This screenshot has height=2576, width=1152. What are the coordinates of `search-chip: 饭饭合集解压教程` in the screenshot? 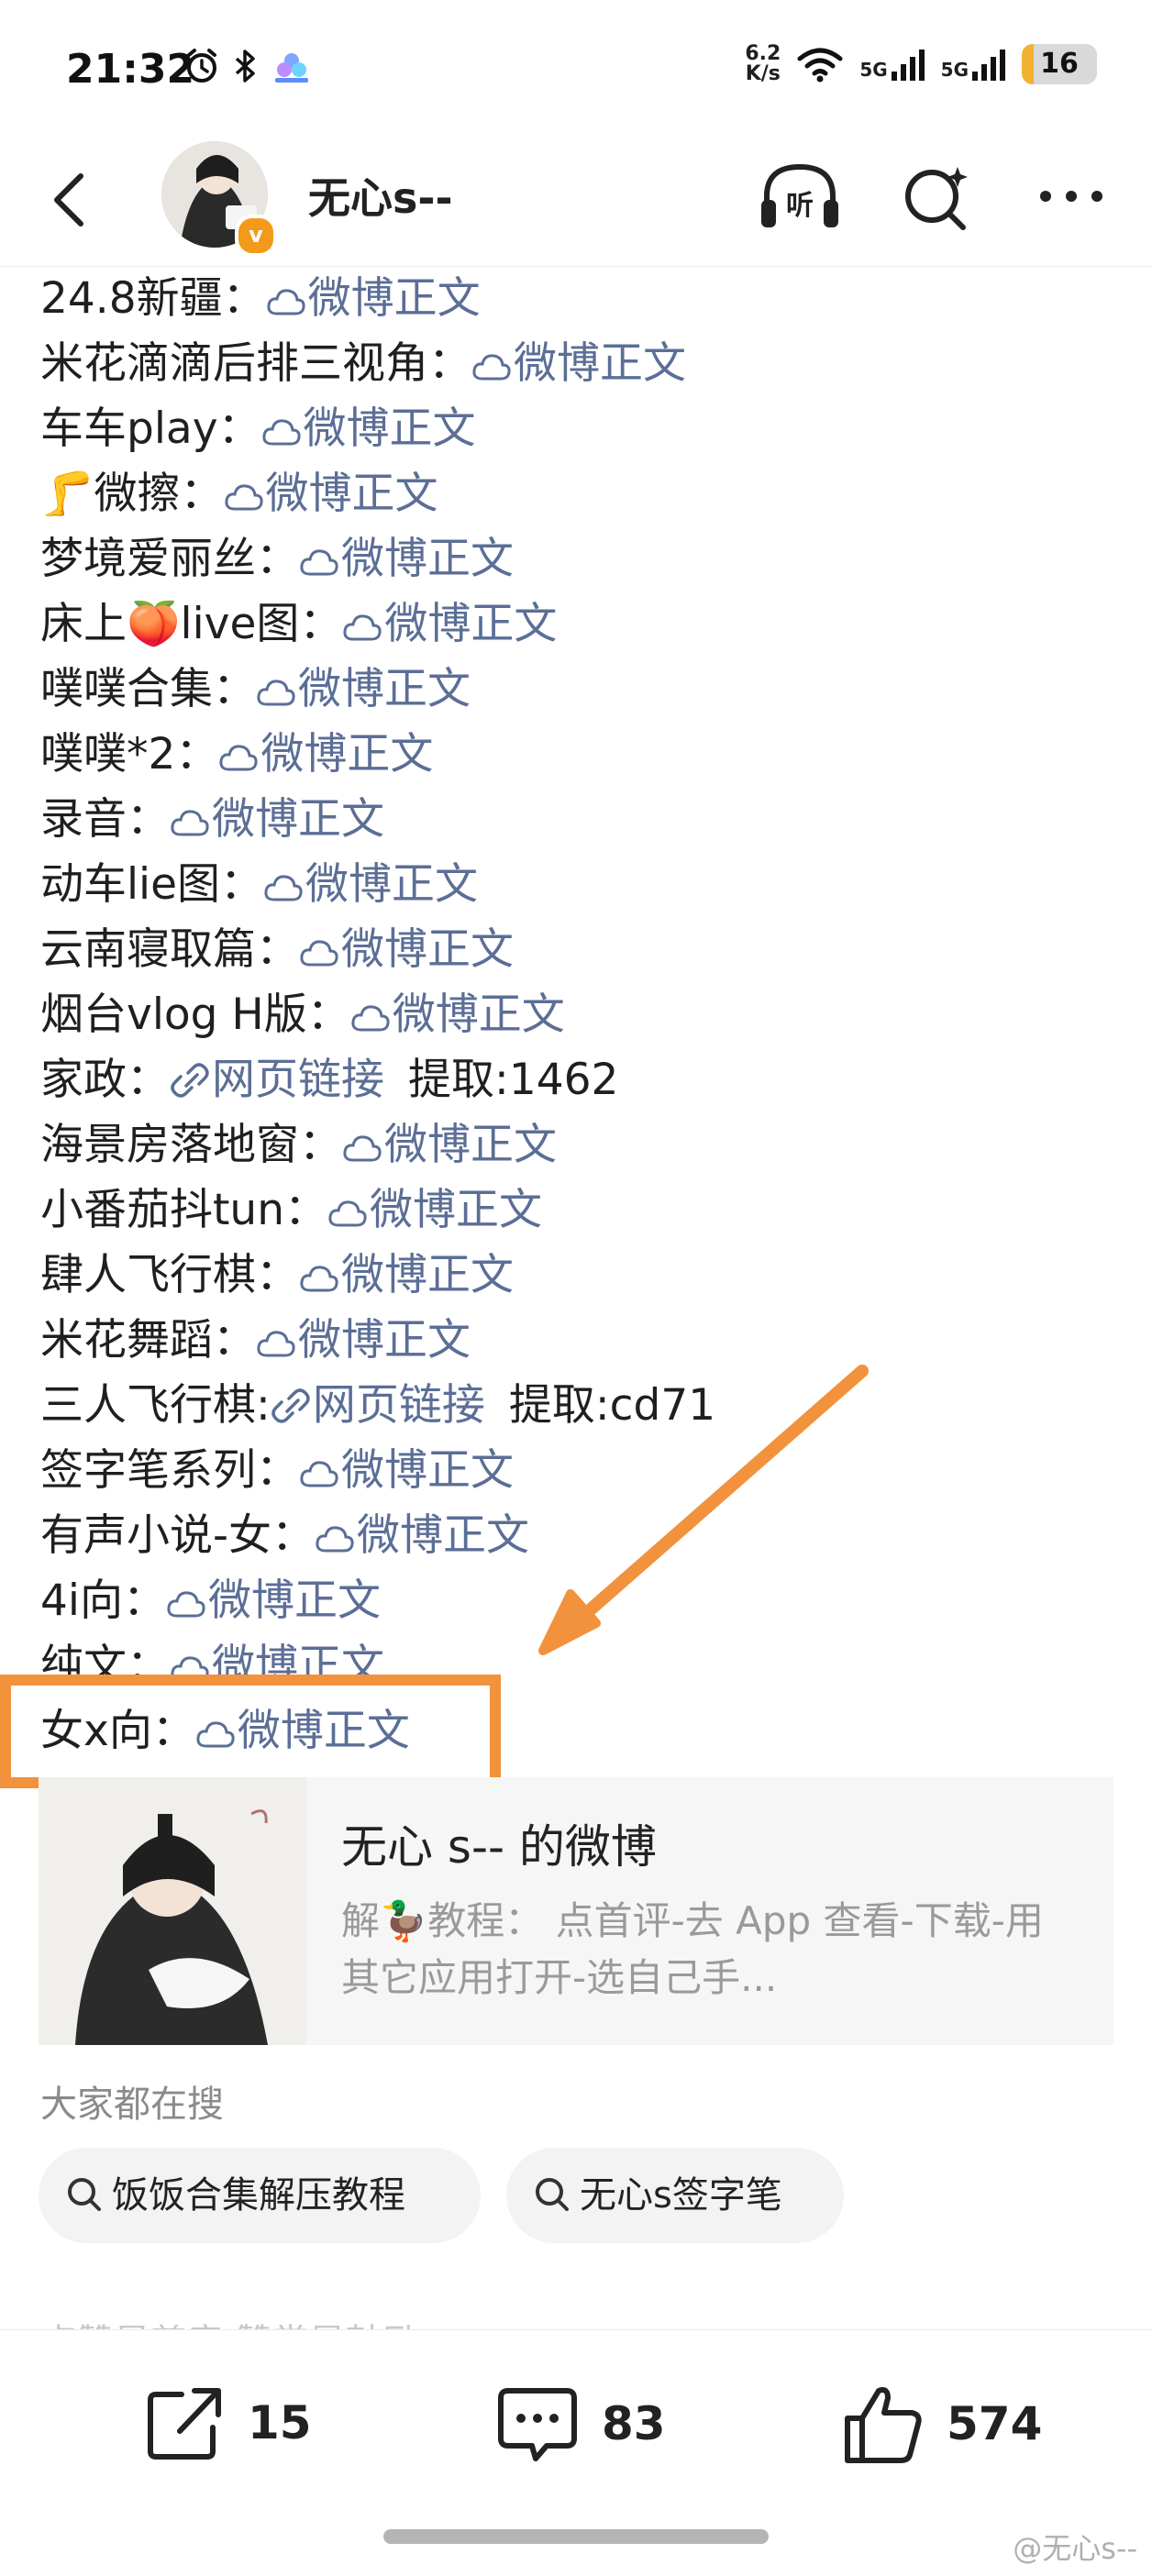 It's located at (260, 2195).